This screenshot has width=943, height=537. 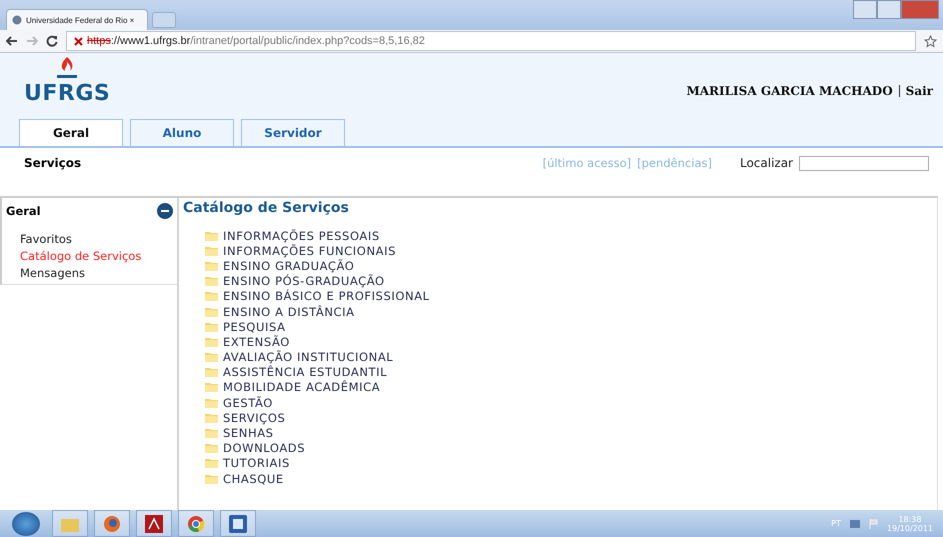 What do you see at coordinates (289, 311) in the screenshot?
I see `folder-link: ENSINO A DISTÂNCIA` at bounding box center [289, 311].